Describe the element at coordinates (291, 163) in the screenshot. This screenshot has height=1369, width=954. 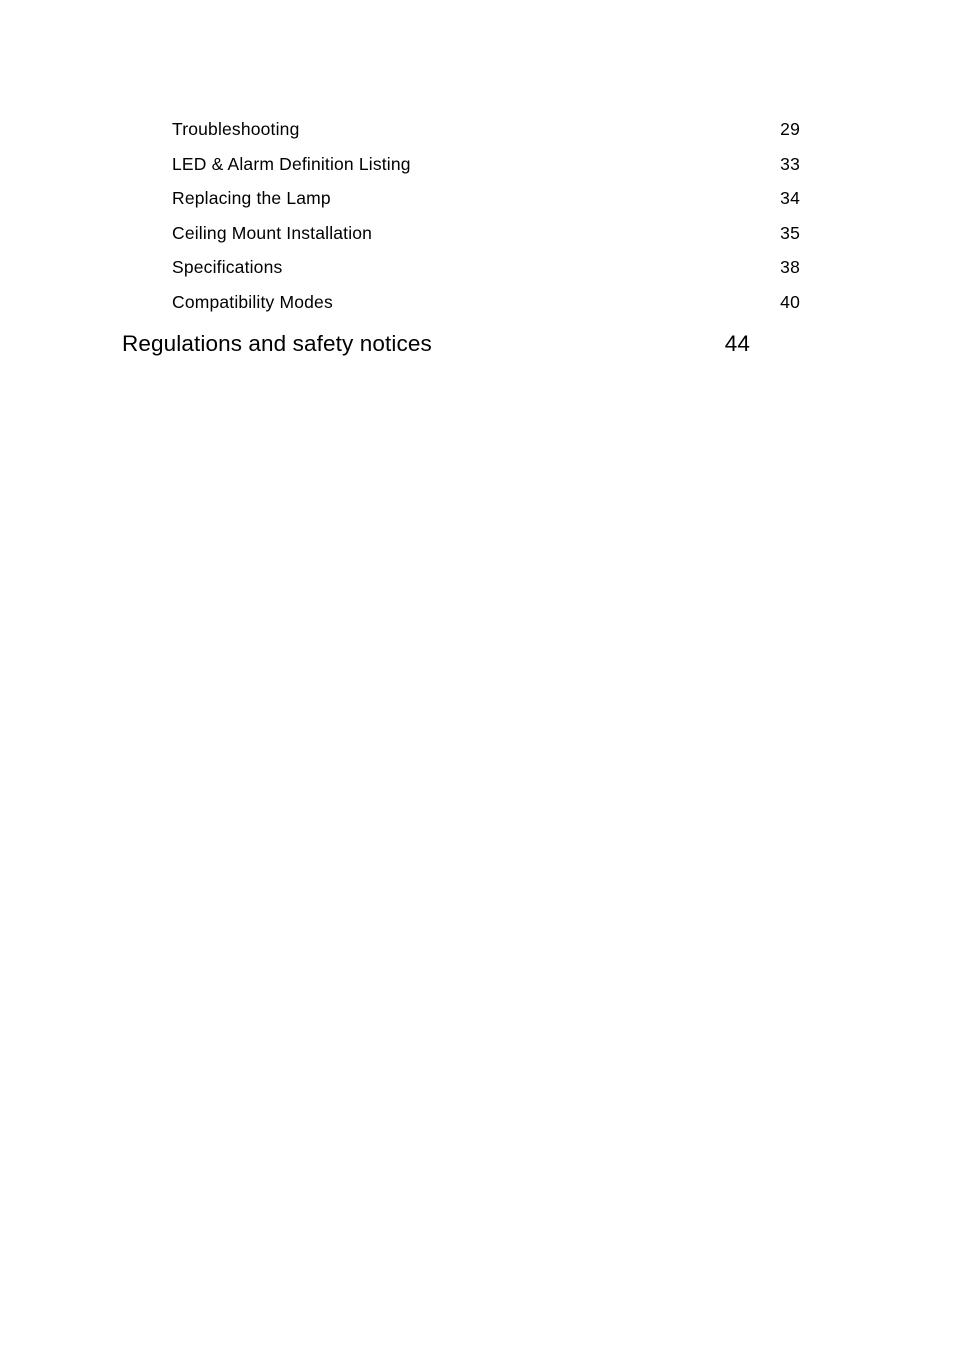
I see `toc-entry-title: LED & Alarm Definition Listing` at that location.